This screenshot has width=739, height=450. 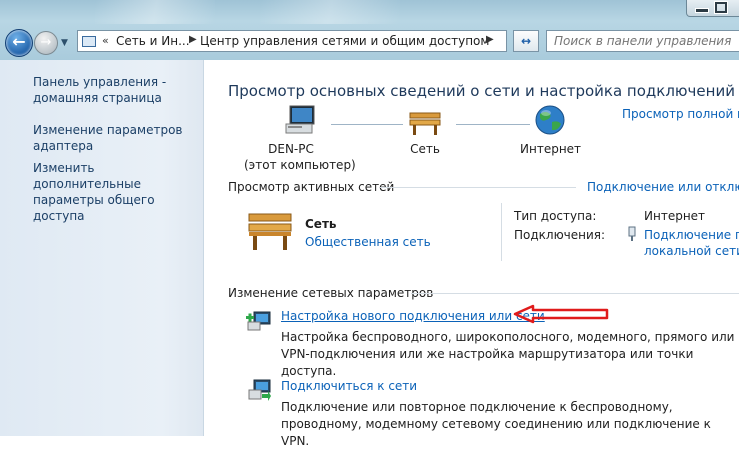 I want to click on back-button: ←, so click(x=19, y=43).